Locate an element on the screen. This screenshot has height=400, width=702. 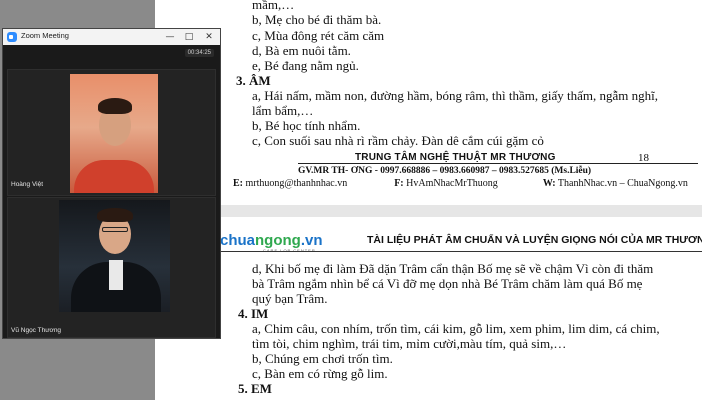
participant-video-tile: Vũ Ngọc Thương is located at coordinates (111, 267).